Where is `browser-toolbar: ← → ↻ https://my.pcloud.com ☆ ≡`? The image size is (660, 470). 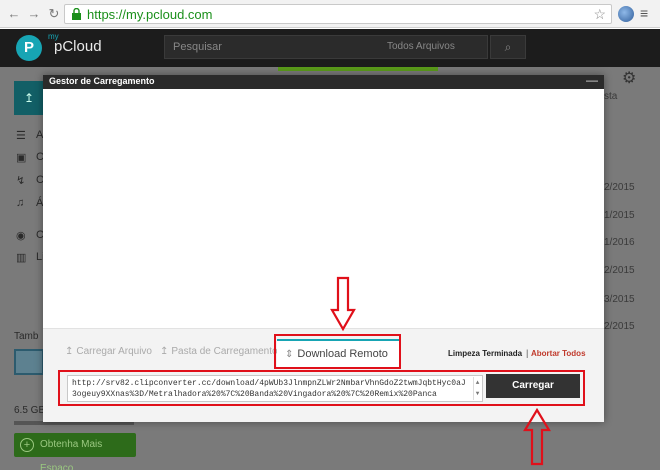 browser-toolbar: ← → ↻ https://my.pcloud.com ☆ ≡ is located at coordinates (330, 14).